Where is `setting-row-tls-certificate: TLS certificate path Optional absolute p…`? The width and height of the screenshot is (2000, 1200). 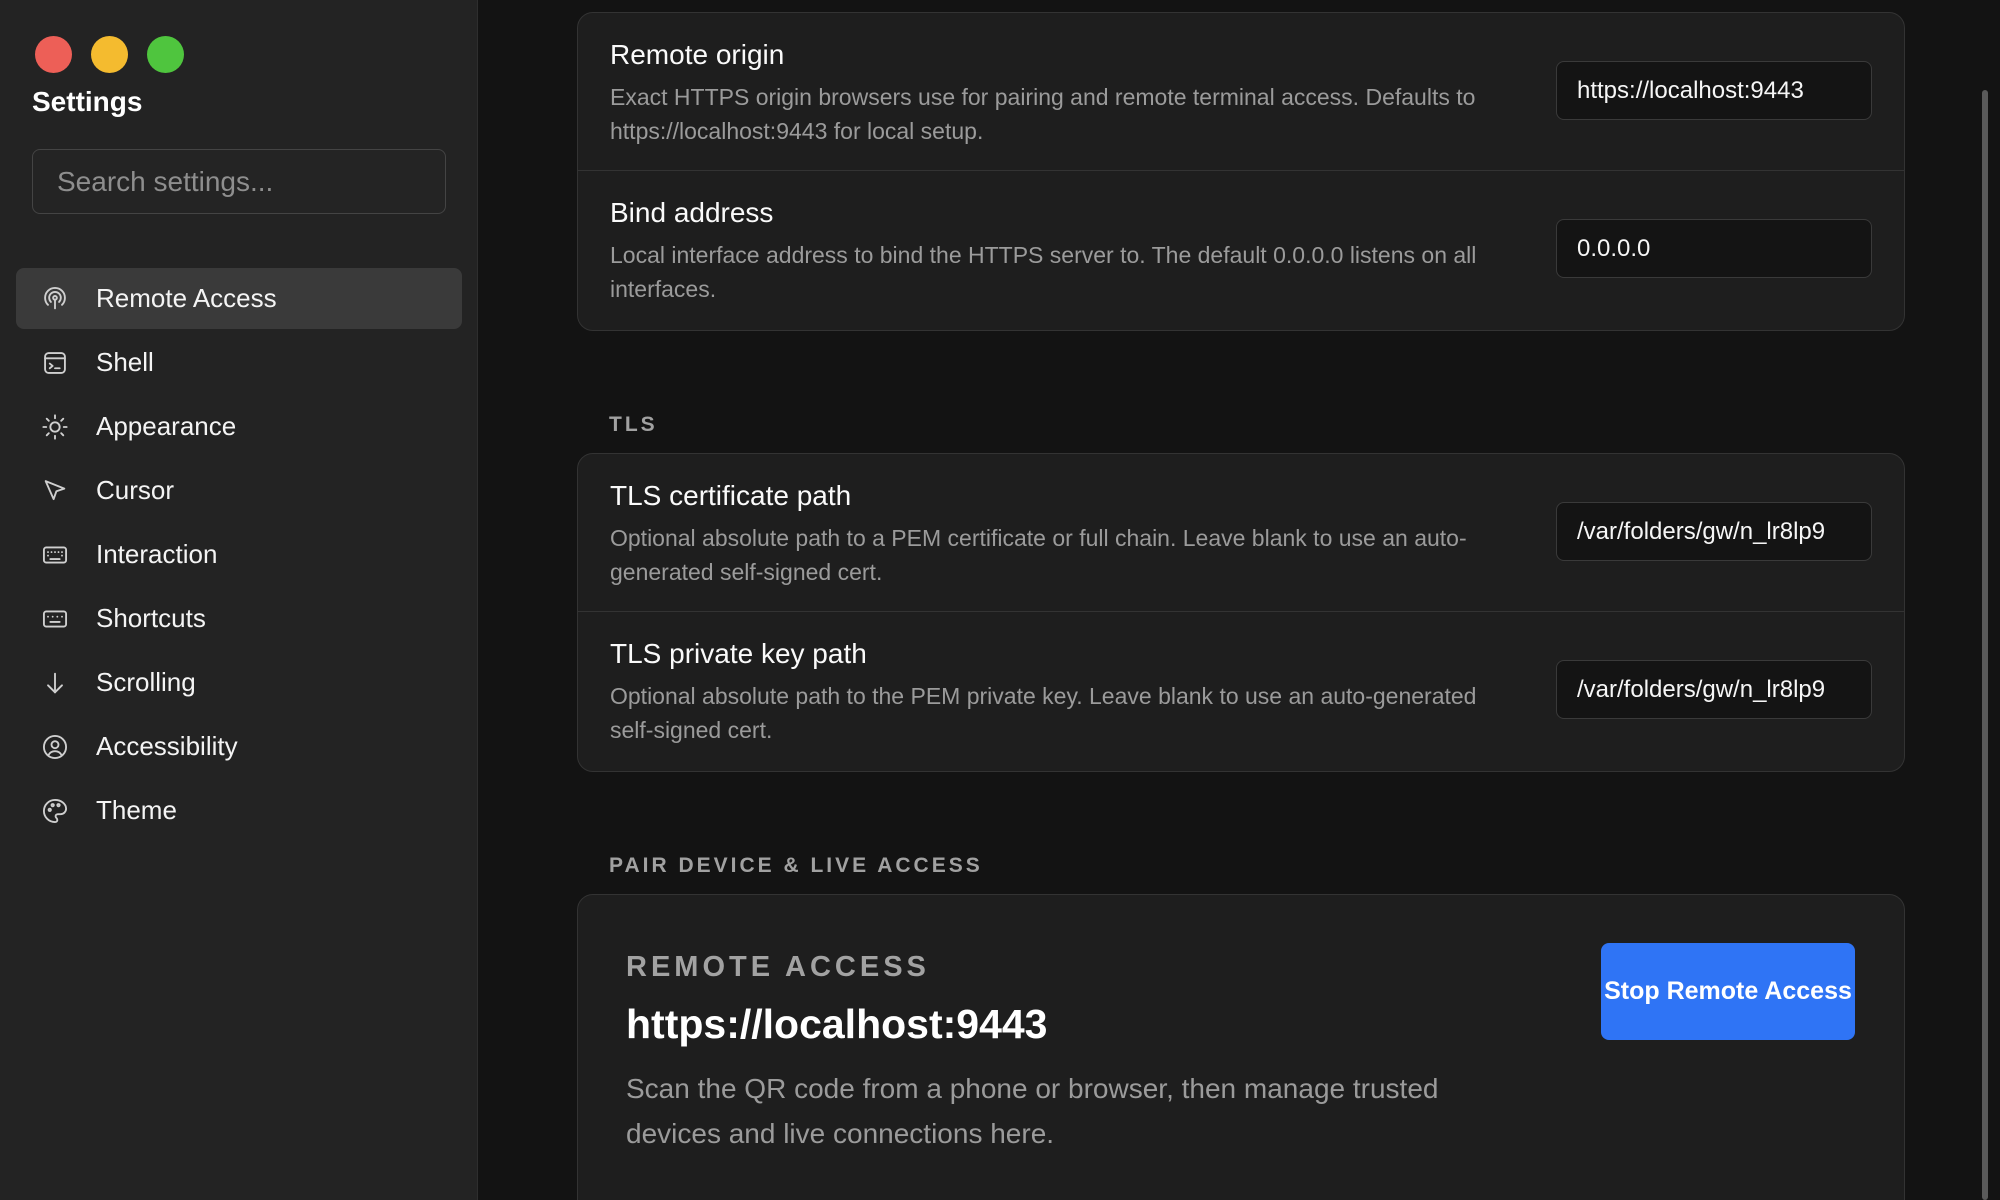 setting-row-tls-certificate: TLS certificate path Optional absolute p… is located at coordinates (1241, 533).